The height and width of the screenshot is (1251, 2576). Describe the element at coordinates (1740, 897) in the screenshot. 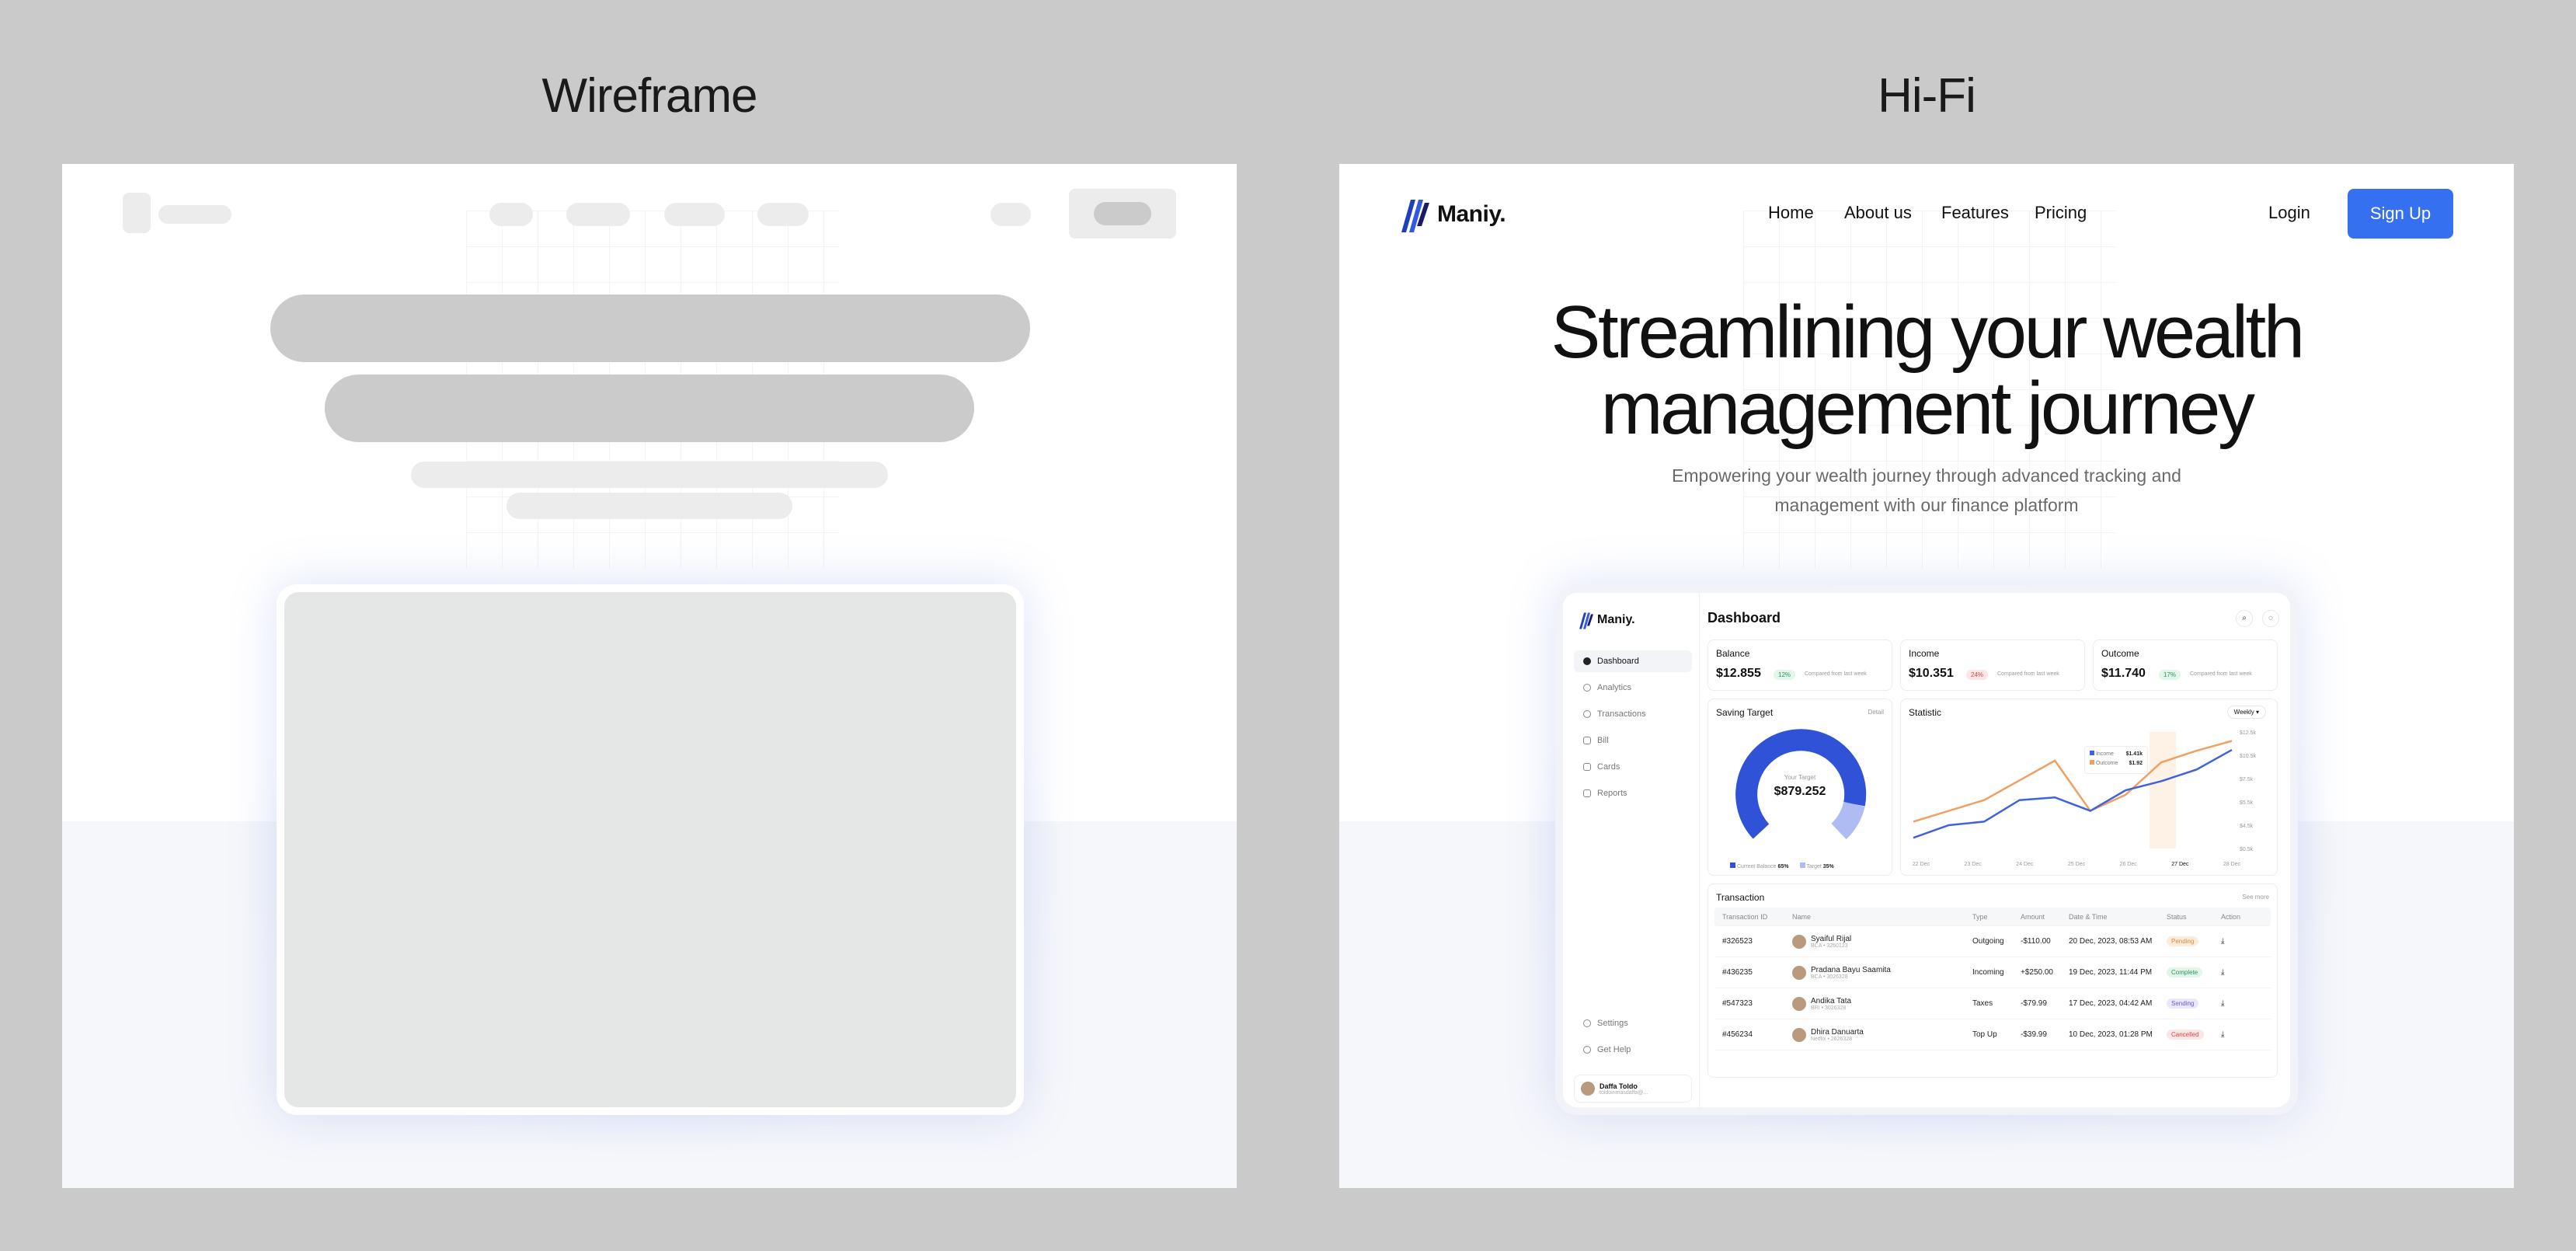

I see `transaction-title: Transaction` at that location.